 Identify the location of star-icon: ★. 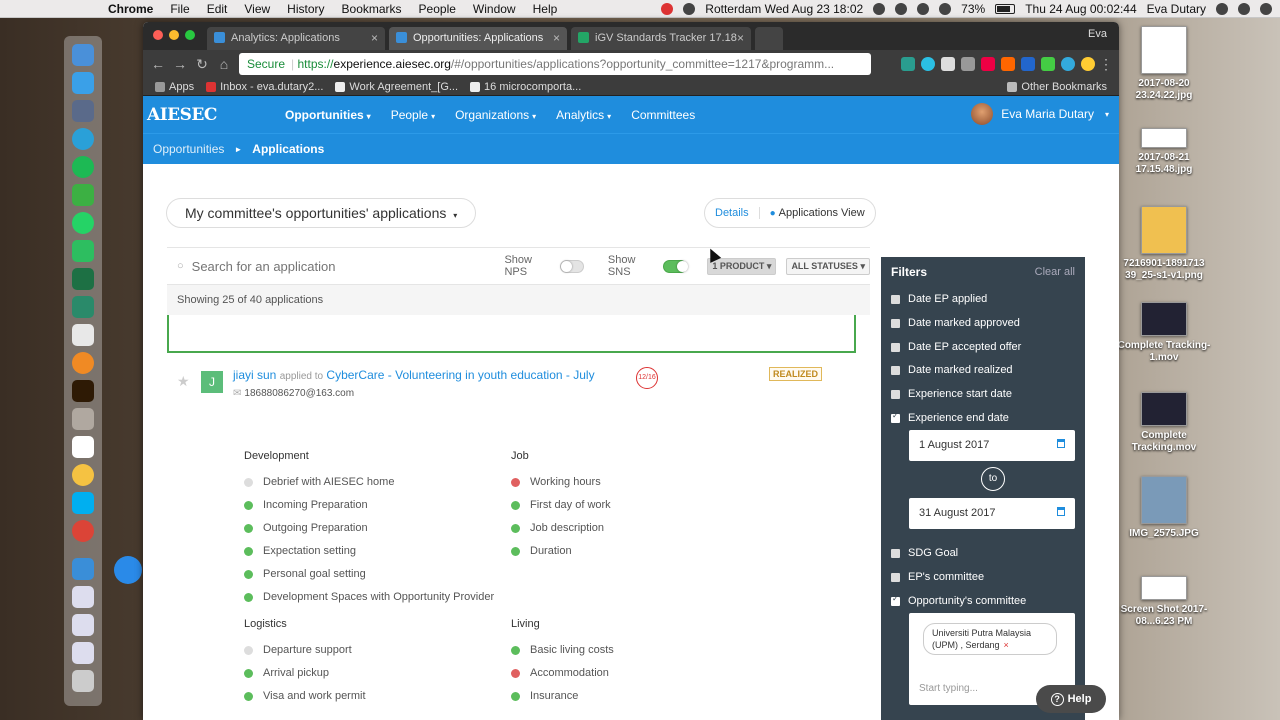
(183, 381).